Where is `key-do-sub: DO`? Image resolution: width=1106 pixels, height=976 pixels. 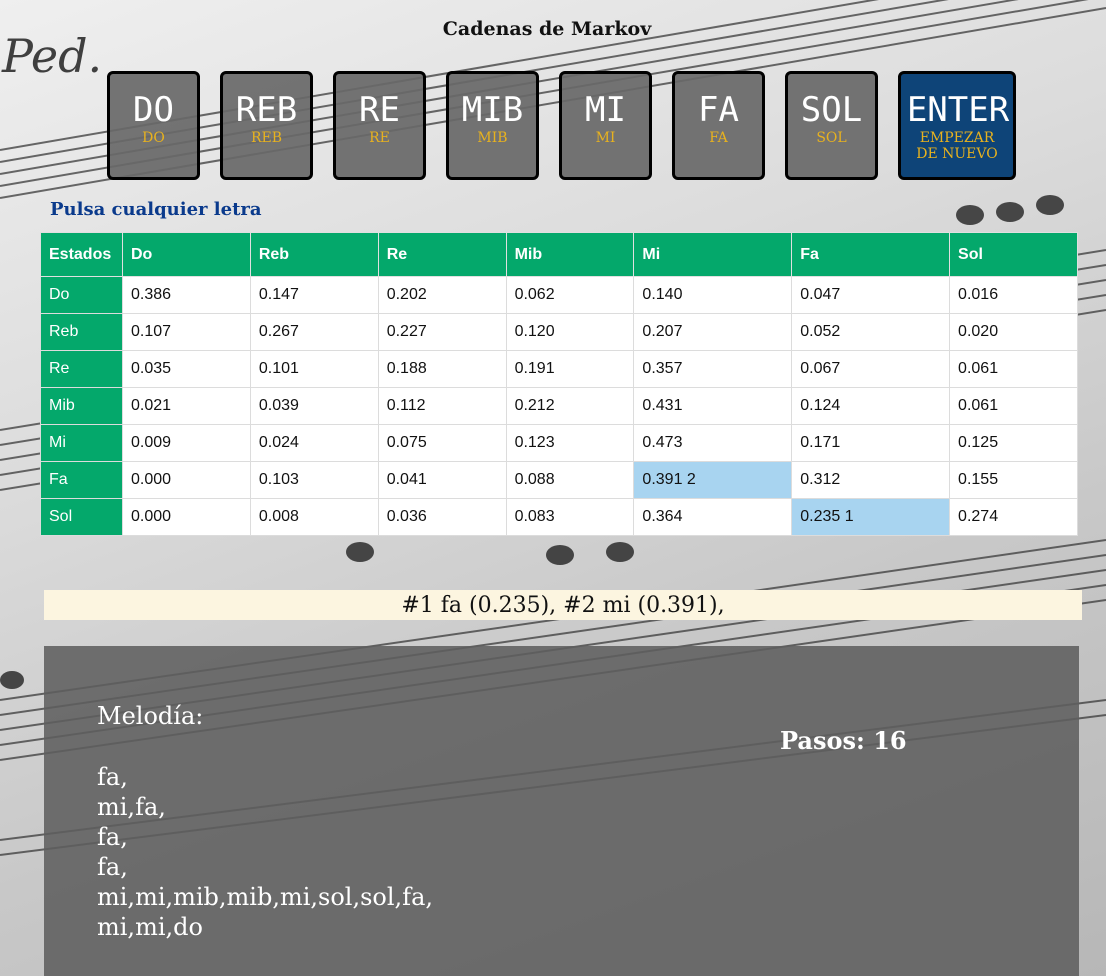
key-do-sub: DO is located at coordinates (153, 138).